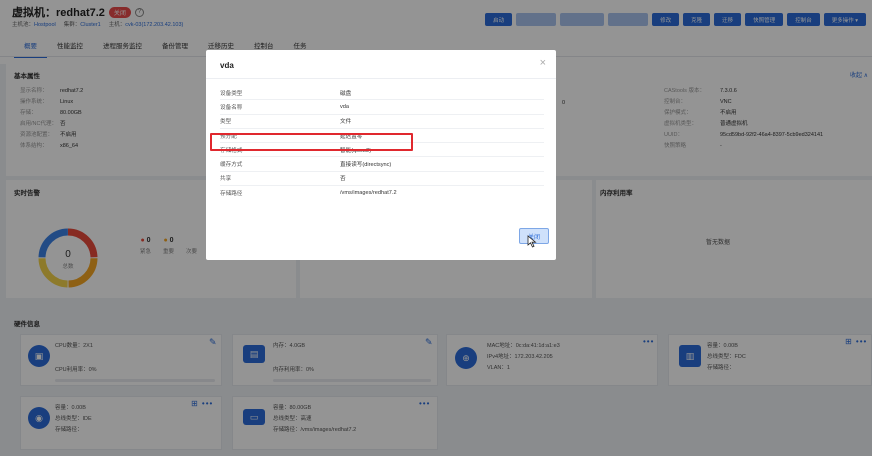  What do you see at coordinates (382, 179) in the screenshot?
I see `modal-row: 共享否` at bounding box center [382, 179].